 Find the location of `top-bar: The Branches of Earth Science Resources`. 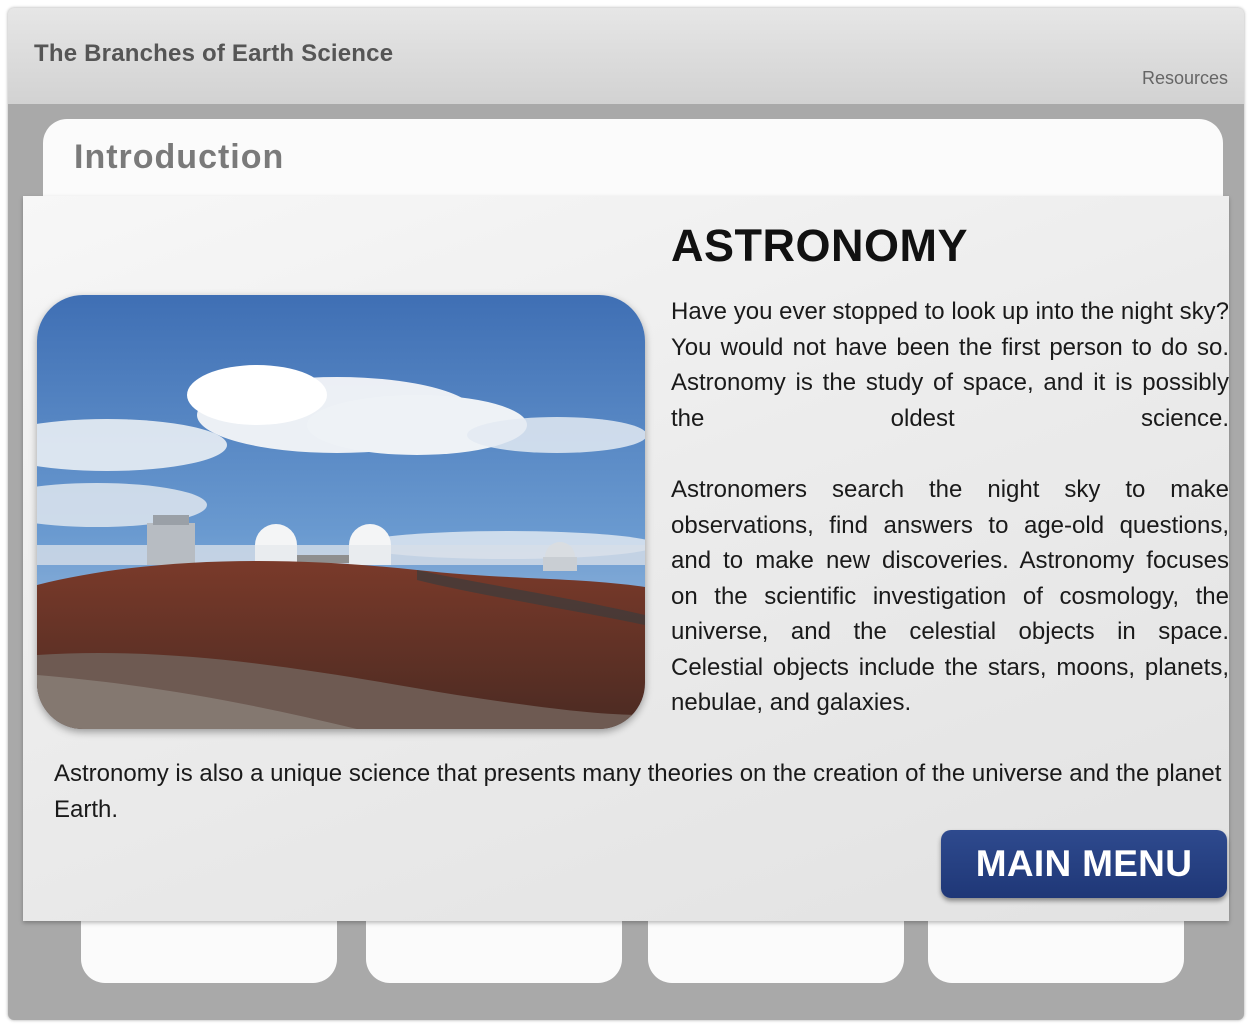

top-bar: The Branches of Earth Science Resources is located at coordinates (626, 56).